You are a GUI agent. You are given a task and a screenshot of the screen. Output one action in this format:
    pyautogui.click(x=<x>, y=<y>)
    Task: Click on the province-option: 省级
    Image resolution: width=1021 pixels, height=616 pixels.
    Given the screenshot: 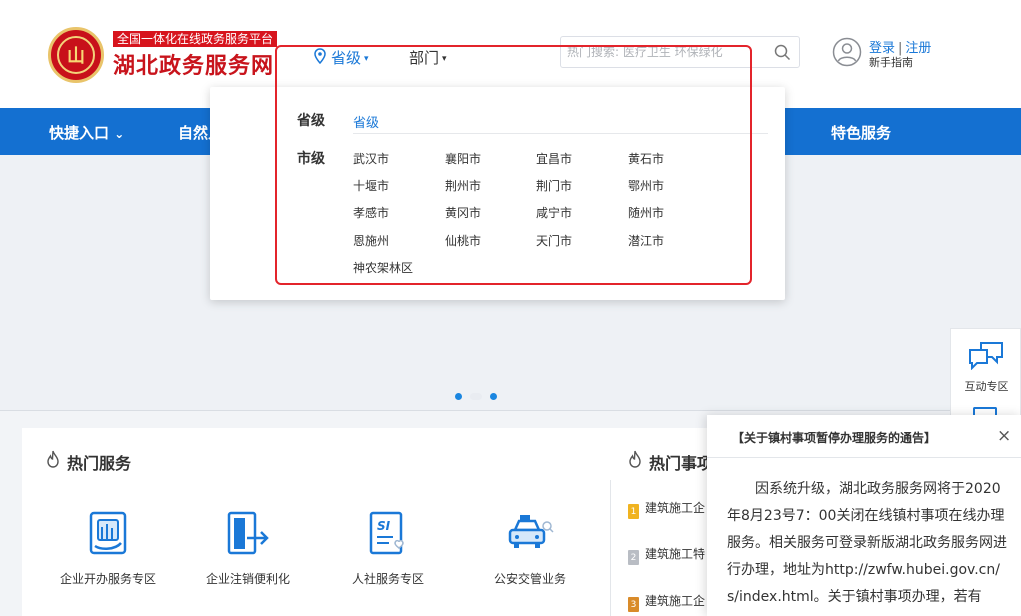 What is the action you would take?
    pyautogui.click(x=366, y=121)
    